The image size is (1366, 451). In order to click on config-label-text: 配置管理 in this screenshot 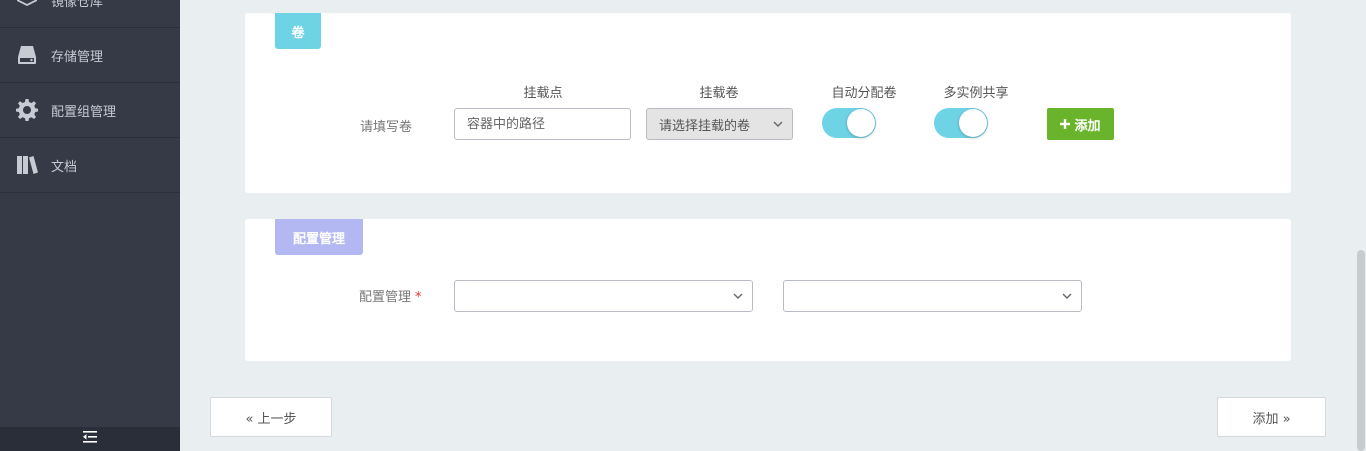, I will do `click(385, 297)`.